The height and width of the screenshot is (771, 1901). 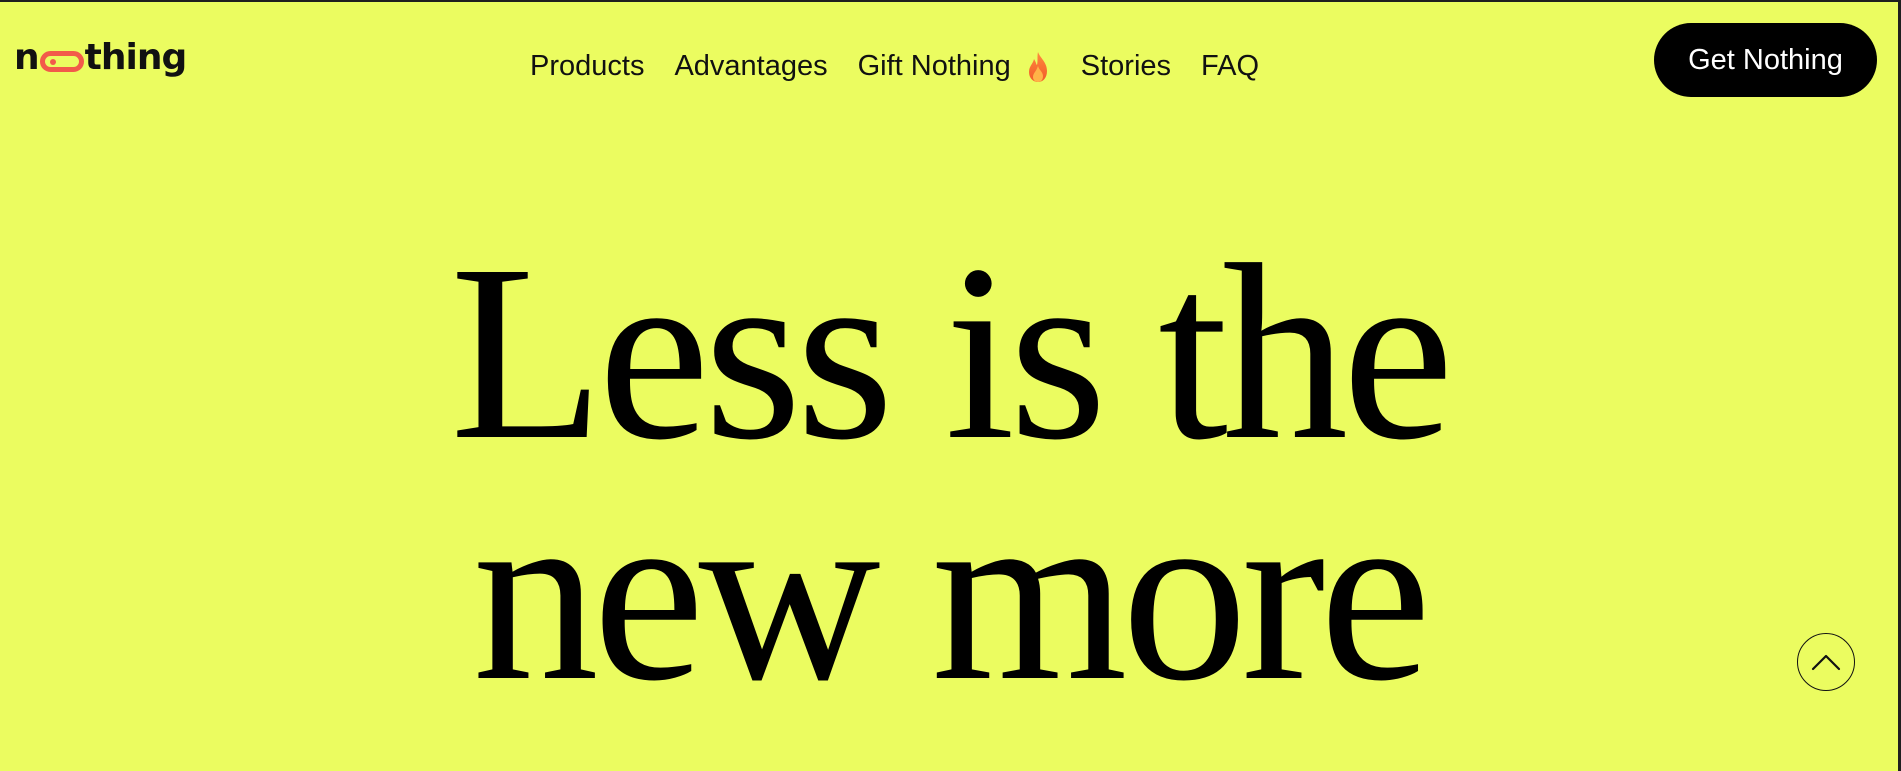 I want to click on nav-item-stories: Stories, so click(x=1126, y=66).